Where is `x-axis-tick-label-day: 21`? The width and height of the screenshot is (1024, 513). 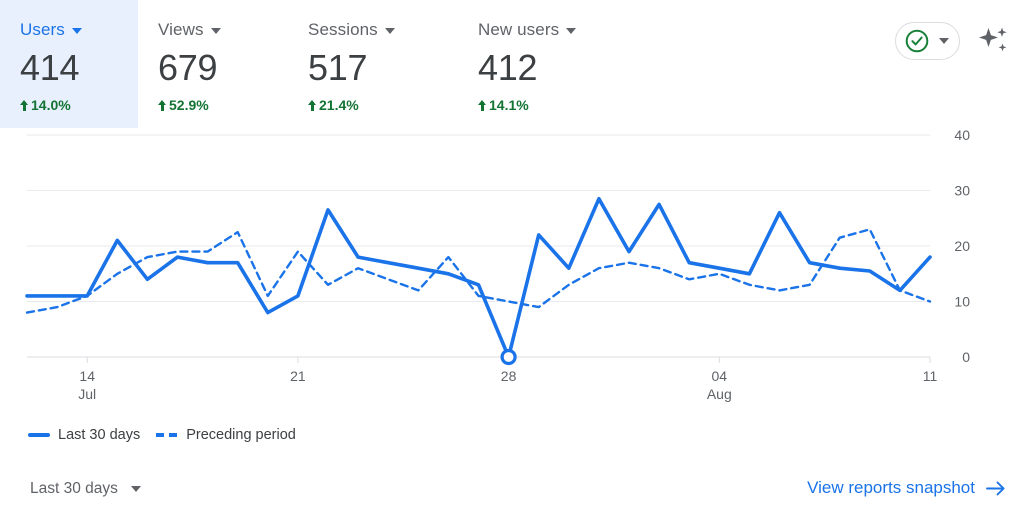
x-axis-tick-label-day: 21 is located at coordinates (298, 376).